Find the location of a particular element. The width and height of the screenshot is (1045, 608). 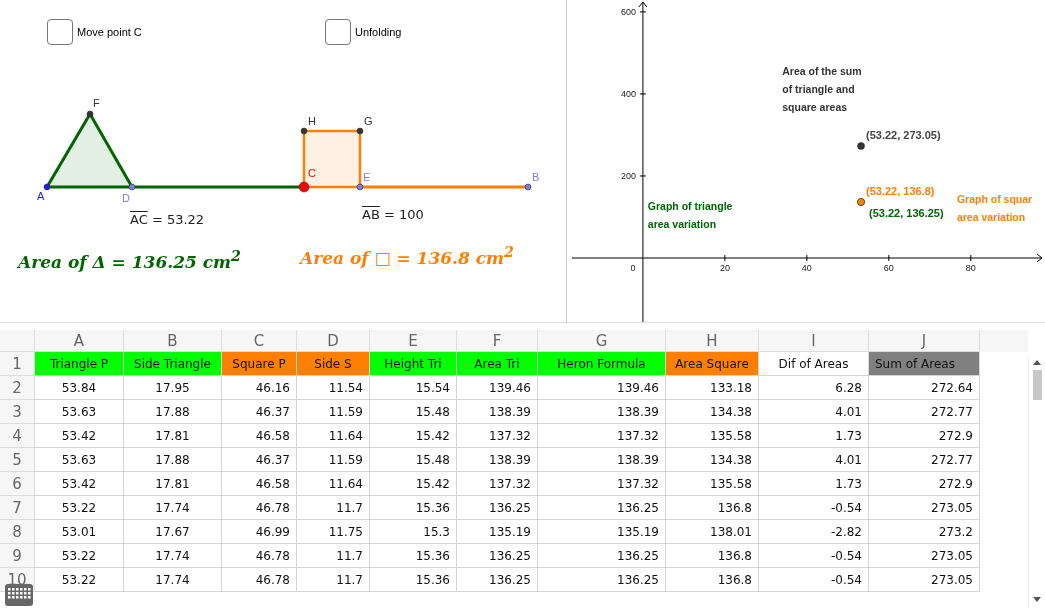

column-header: H is located at coordinates (712, 341).